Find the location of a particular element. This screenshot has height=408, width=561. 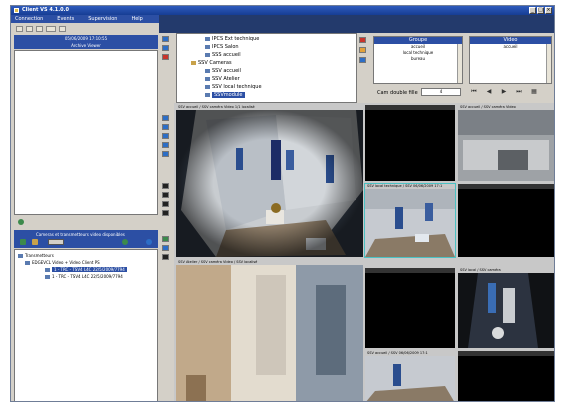

video-cell: SSV local / SSV caméra is located at coordinates (506, 308).